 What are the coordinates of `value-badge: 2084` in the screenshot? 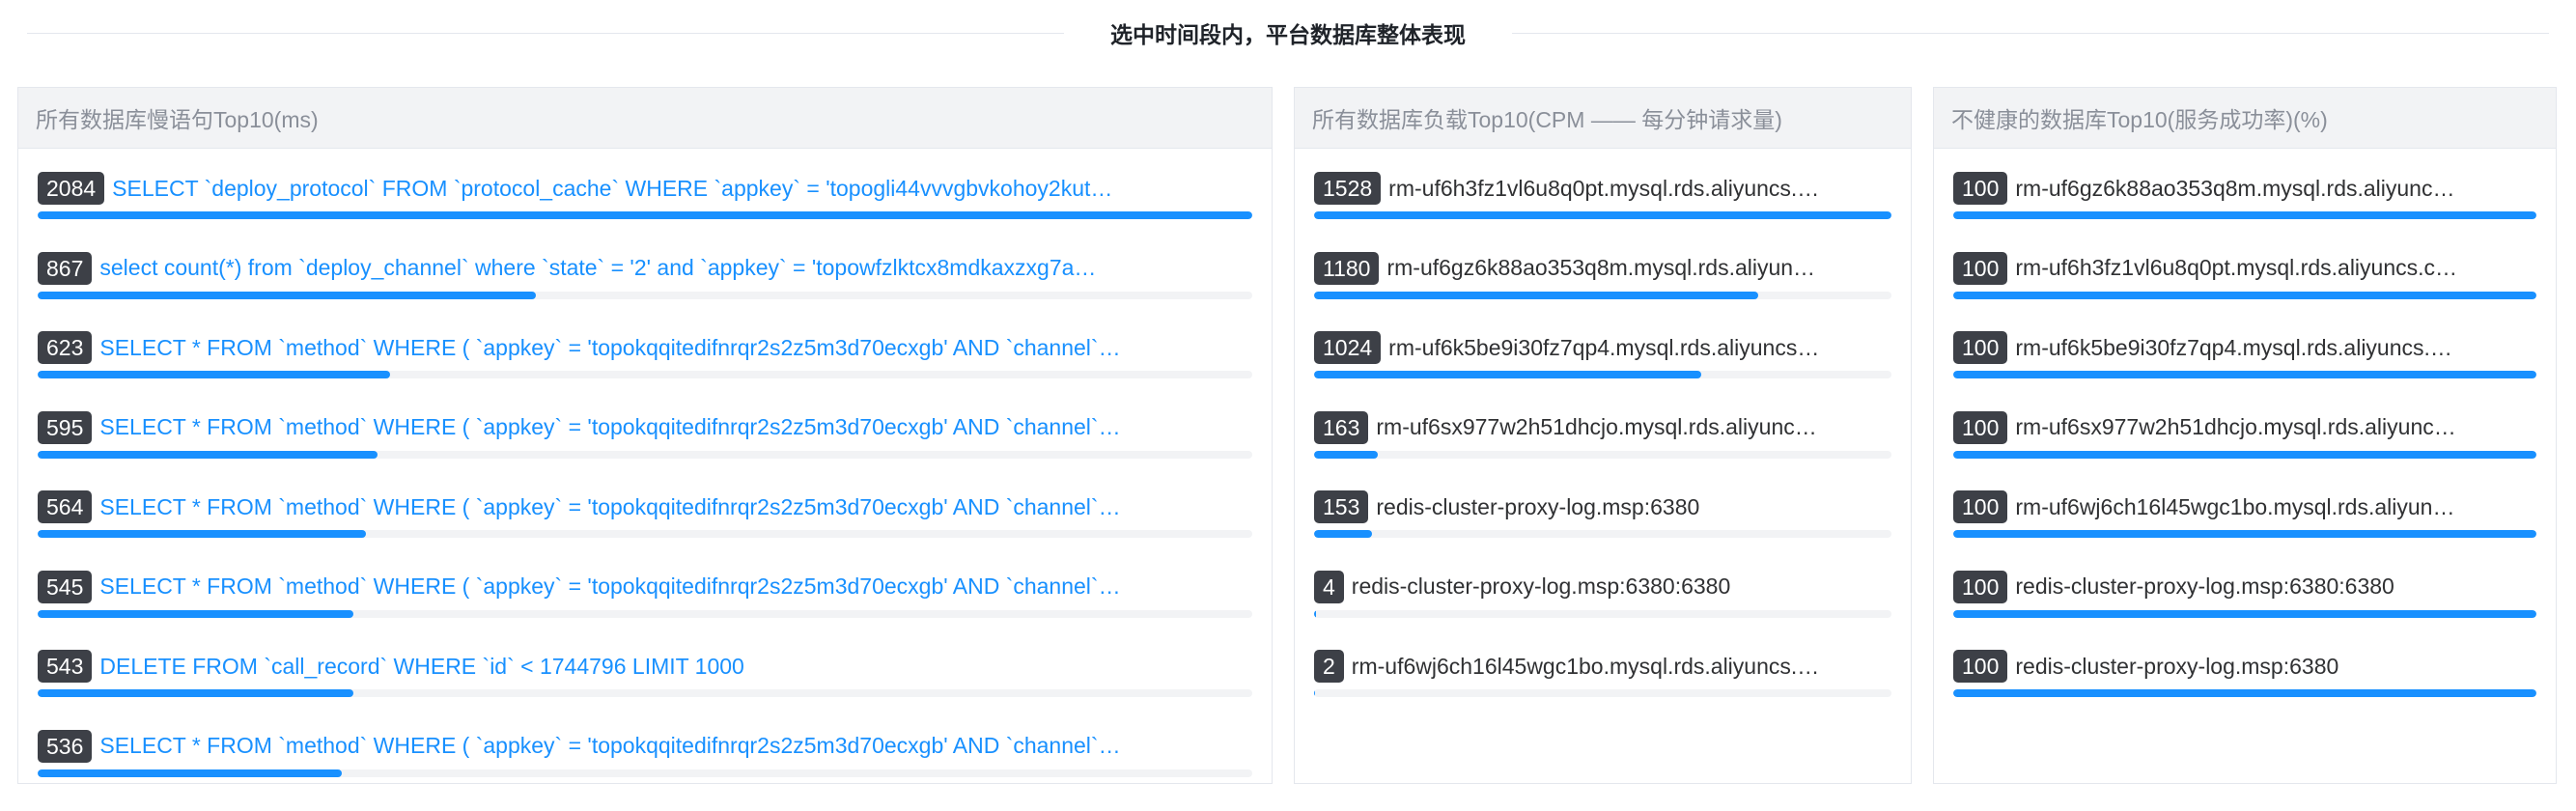 It's located at (71, 189).